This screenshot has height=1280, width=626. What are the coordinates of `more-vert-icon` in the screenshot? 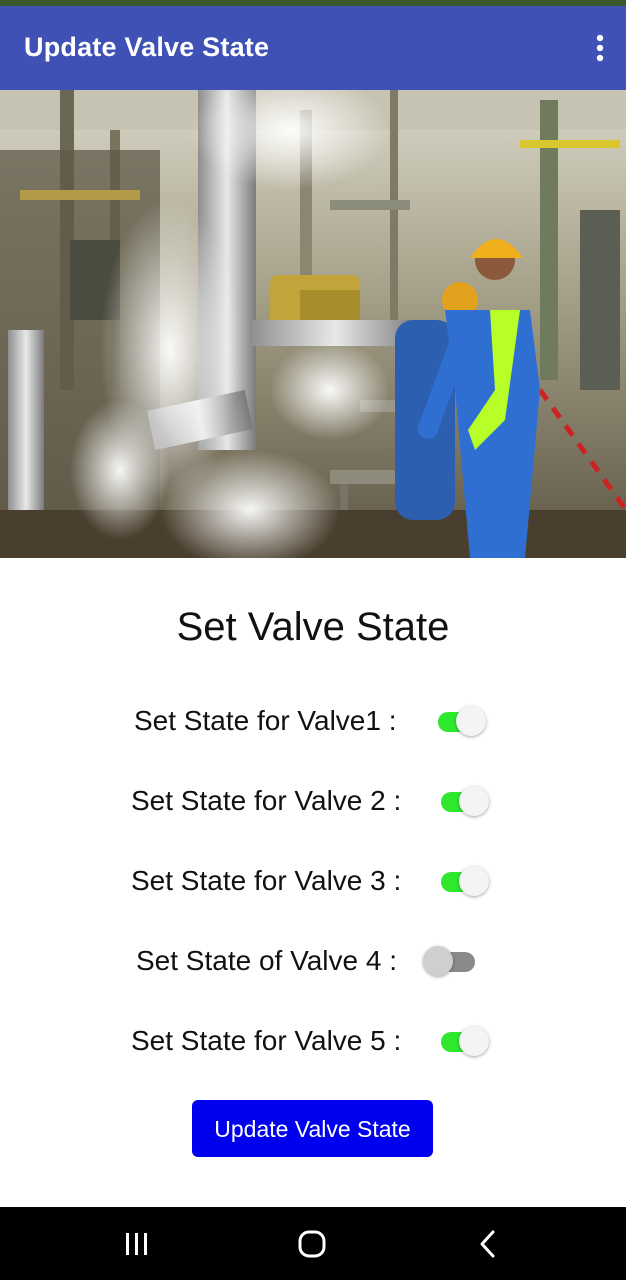 It's located at (600, 49).